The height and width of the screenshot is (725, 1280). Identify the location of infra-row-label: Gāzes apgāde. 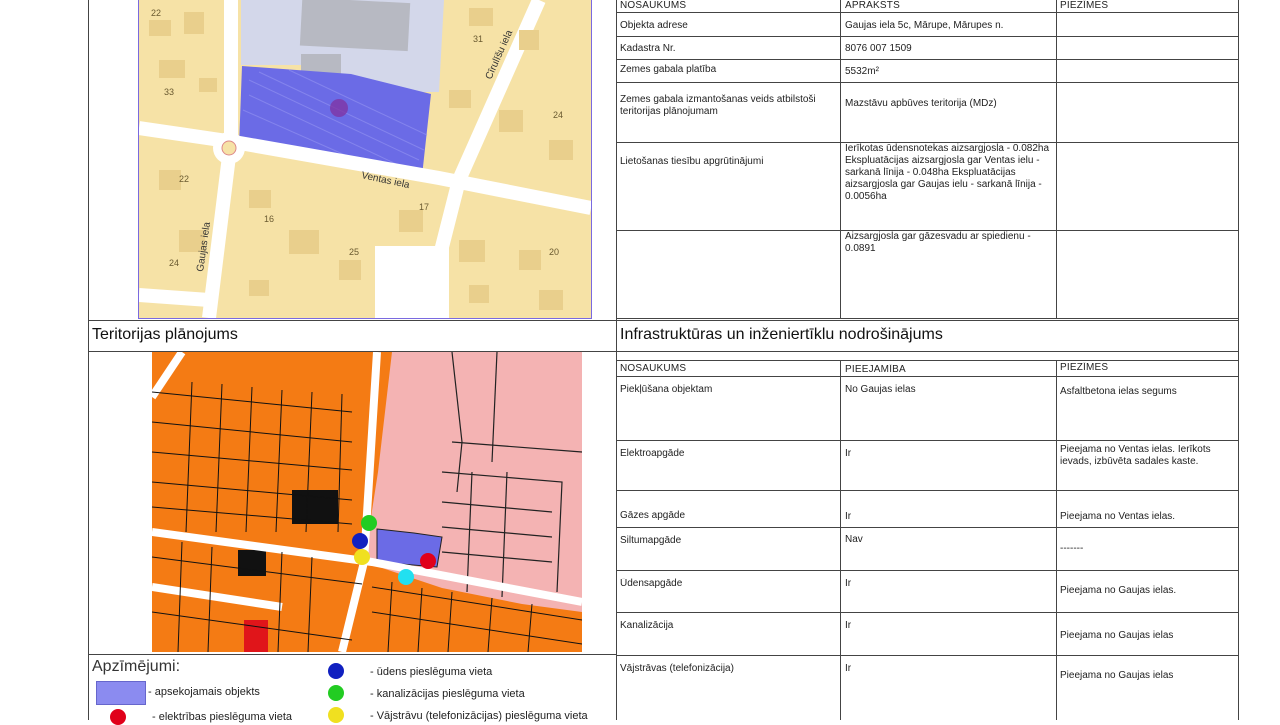
(653, 515).